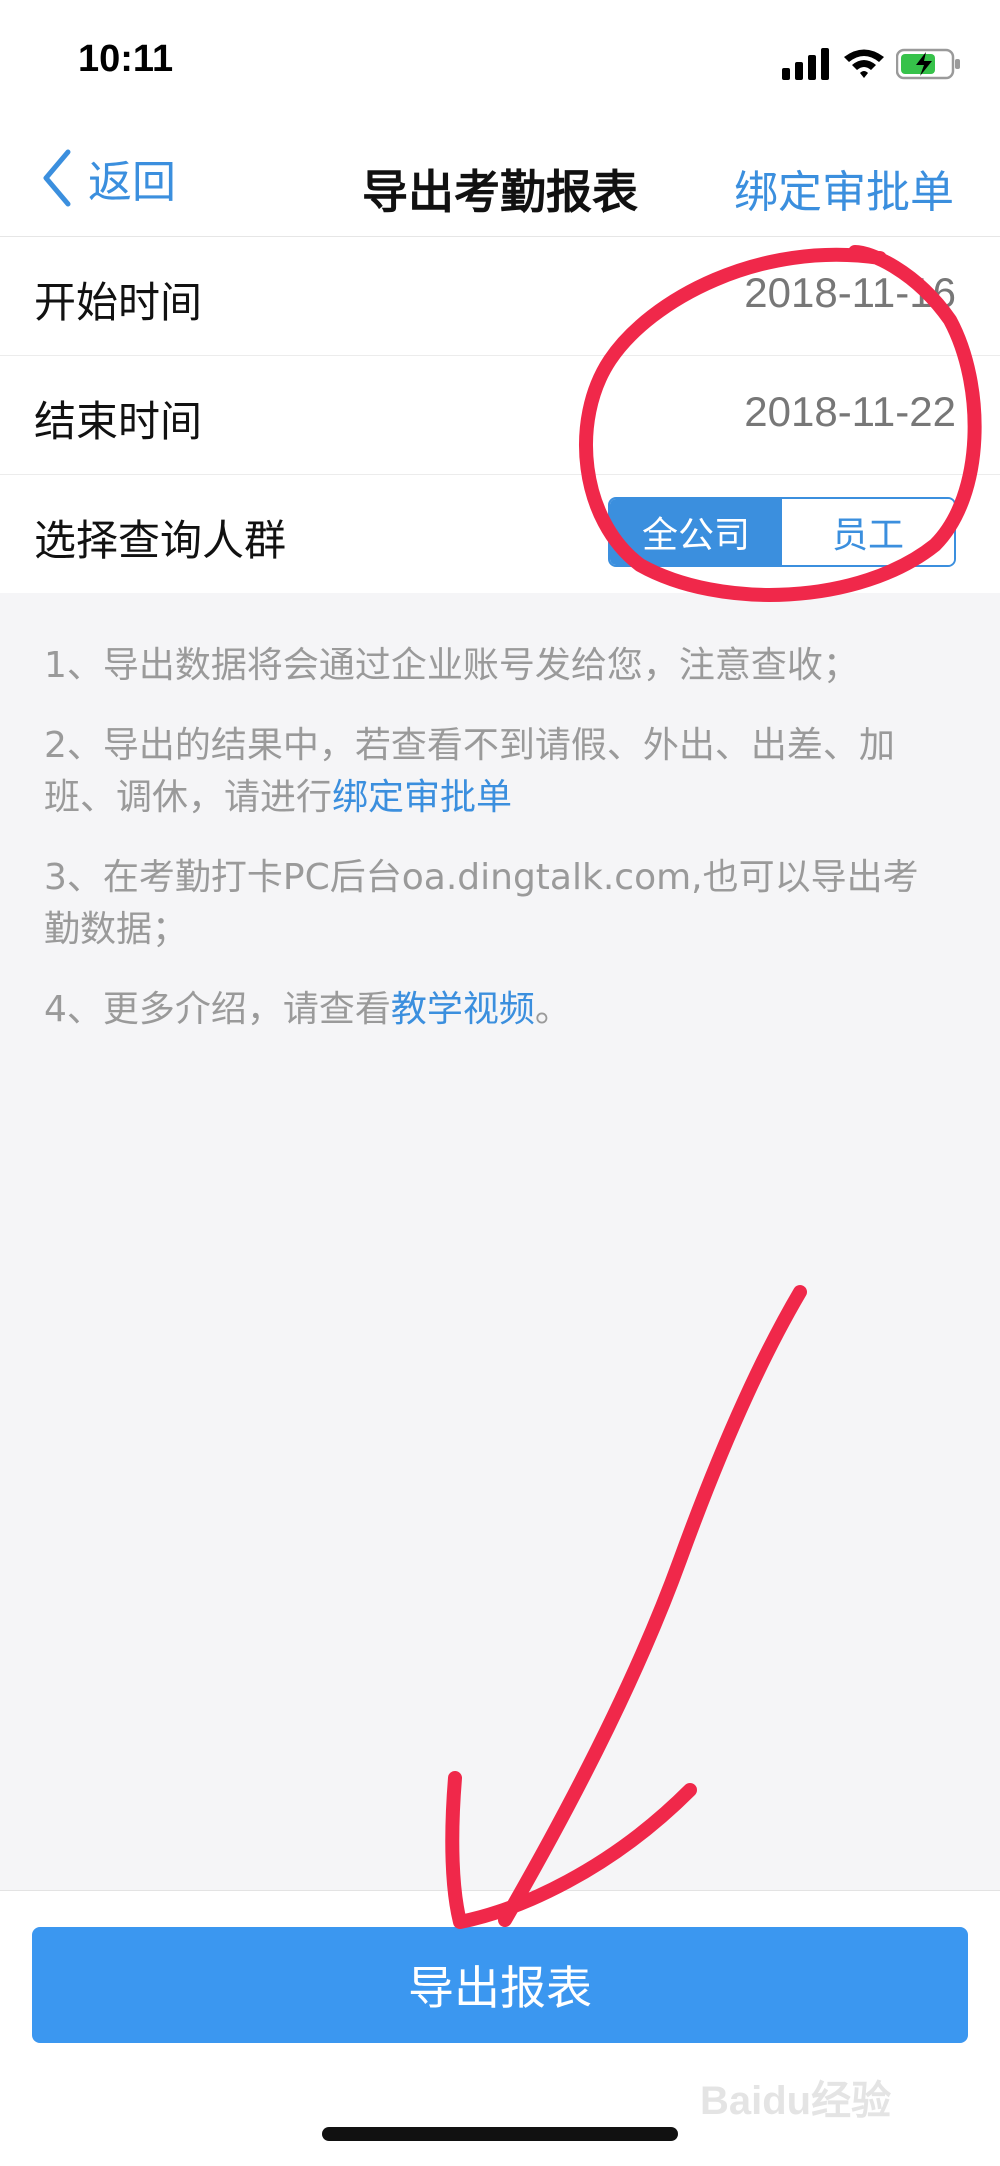  Describe the element at coordinates (850, 293) in the screenshot. I see `start-time-value: 2018-11-16` at that location.